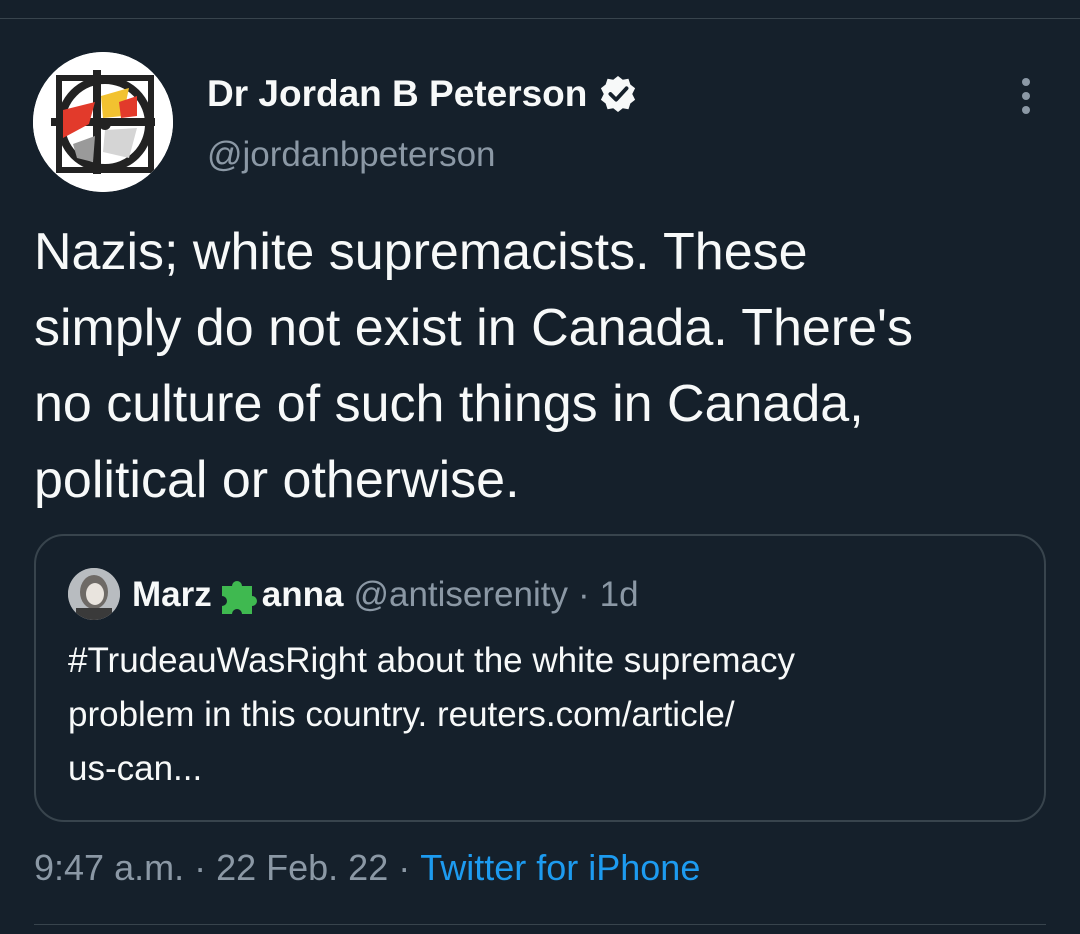  I want to click on quoted-author-name: Marz, so click(172, 595).